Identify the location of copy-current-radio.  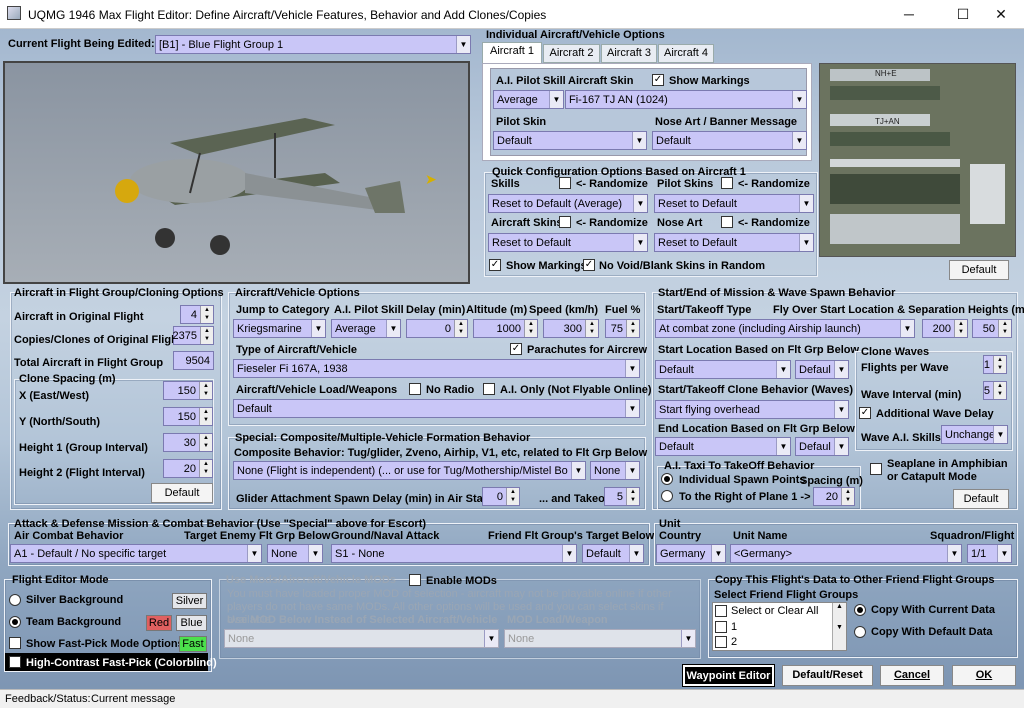
(860, 610).